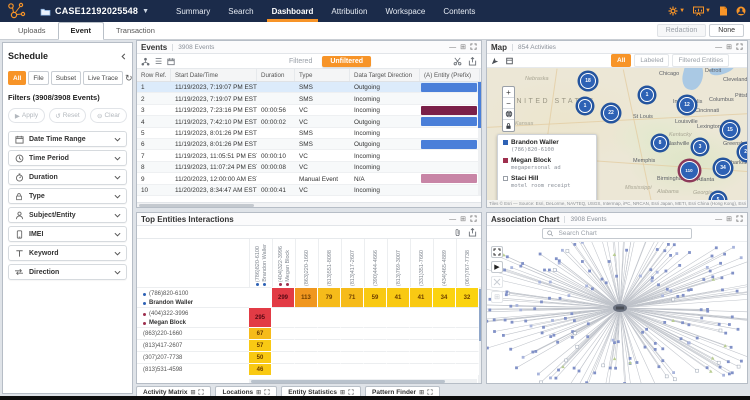 The image size is (750, 400). Describe the element at coordinates (444, 263) in the screenshot. I see `matrix-column-header: (434)465-4889` at that location.